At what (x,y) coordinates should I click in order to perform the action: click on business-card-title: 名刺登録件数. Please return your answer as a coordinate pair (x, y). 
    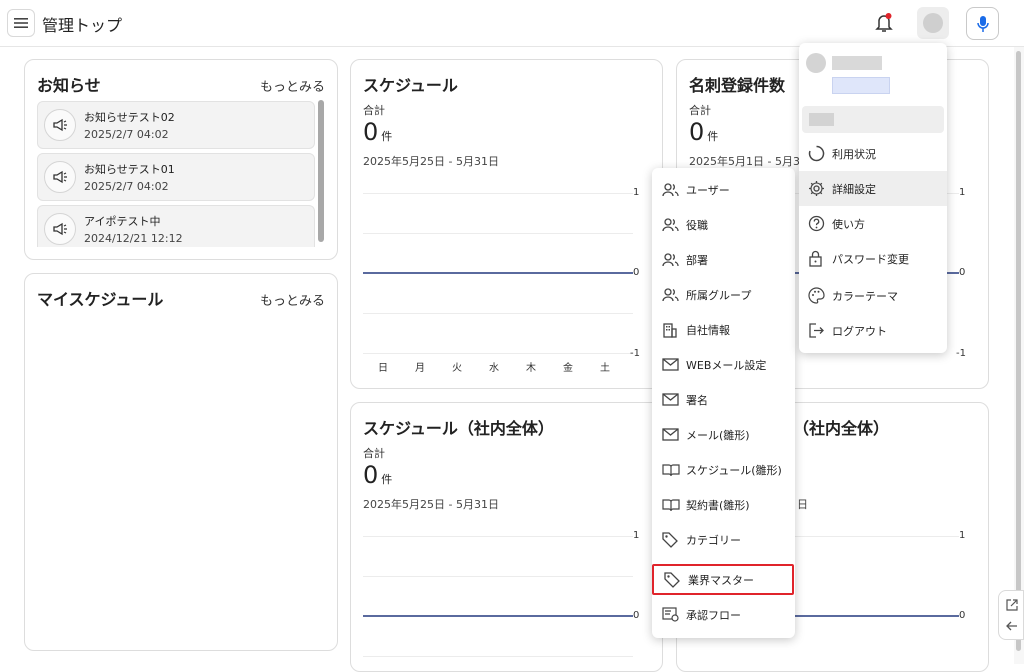
    Looking at the image, I should click on (737, 85).